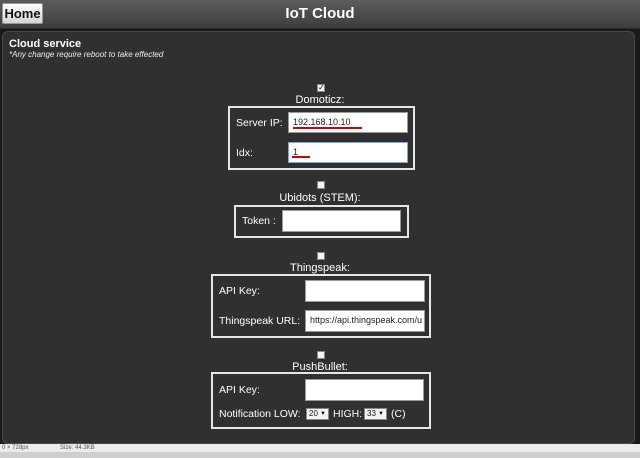 The width and height of the screenshot is (640, 458). Describe the element at coordinates (365, 321) in the screenshot. I see `thingspeak-url-input: https://api.thingspeak.com/u` at that location.